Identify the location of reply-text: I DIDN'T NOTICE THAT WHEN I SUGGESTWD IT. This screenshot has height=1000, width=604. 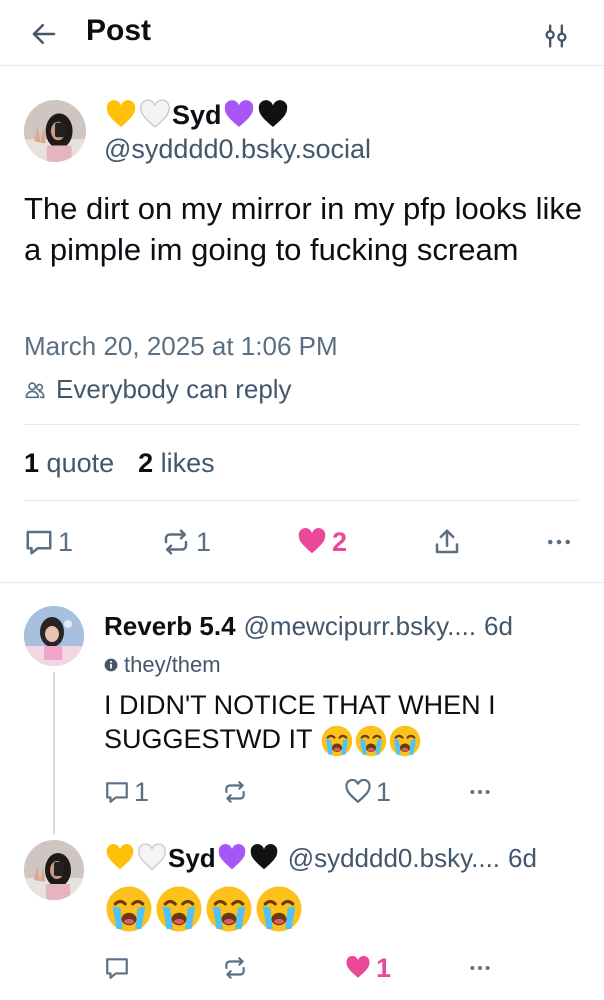
(344, 723).